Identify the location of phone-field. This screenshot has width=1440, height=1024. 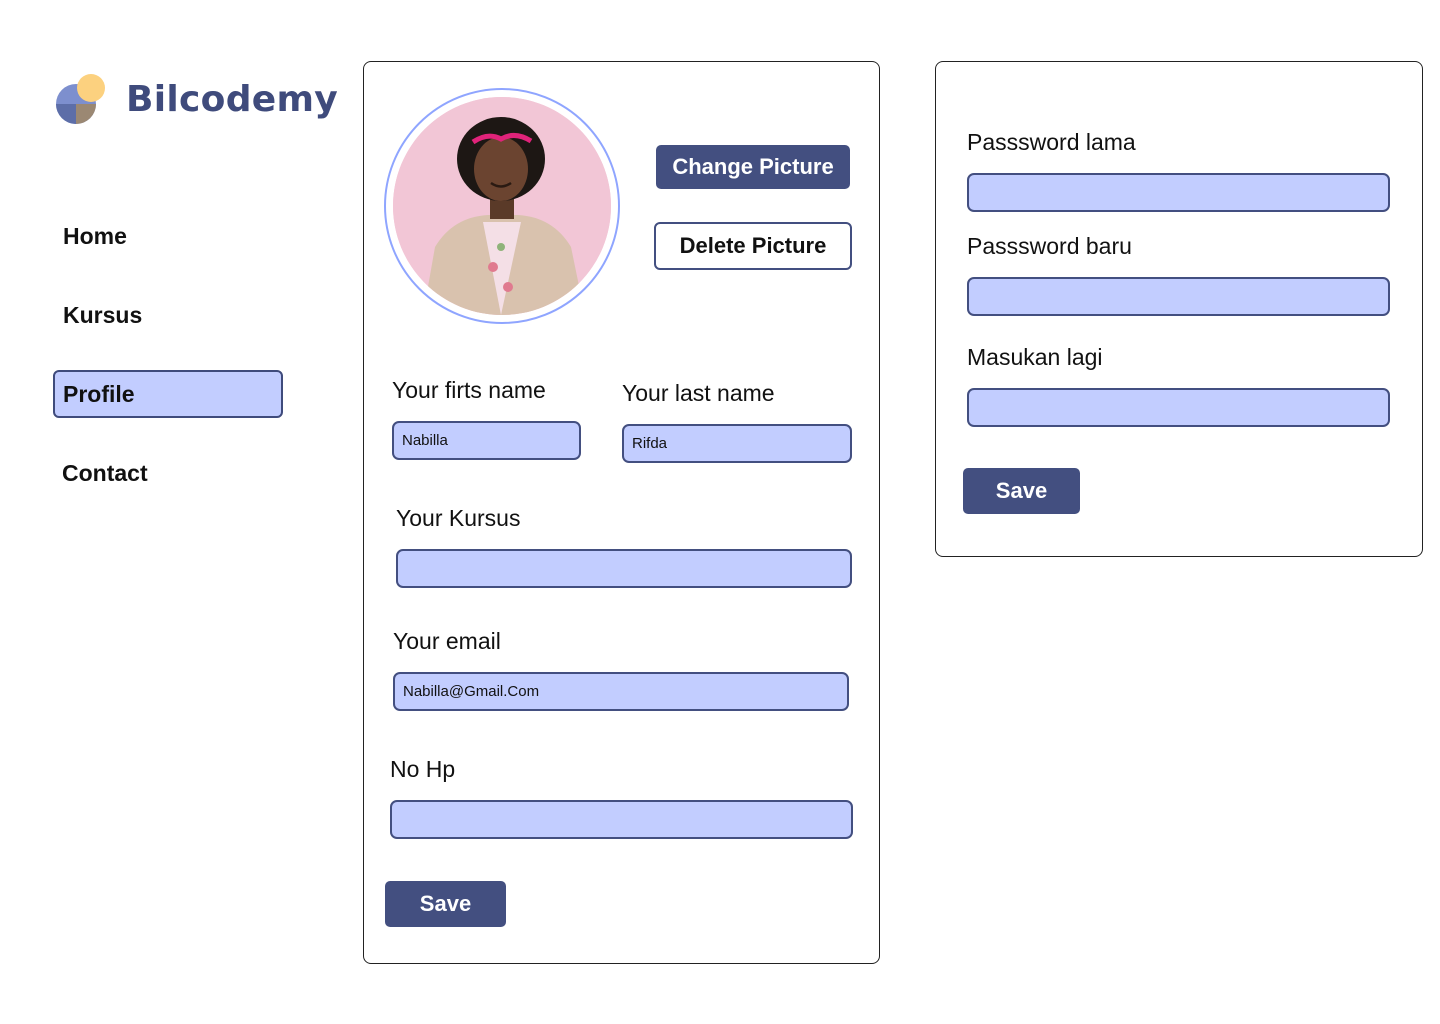
(621, 819).